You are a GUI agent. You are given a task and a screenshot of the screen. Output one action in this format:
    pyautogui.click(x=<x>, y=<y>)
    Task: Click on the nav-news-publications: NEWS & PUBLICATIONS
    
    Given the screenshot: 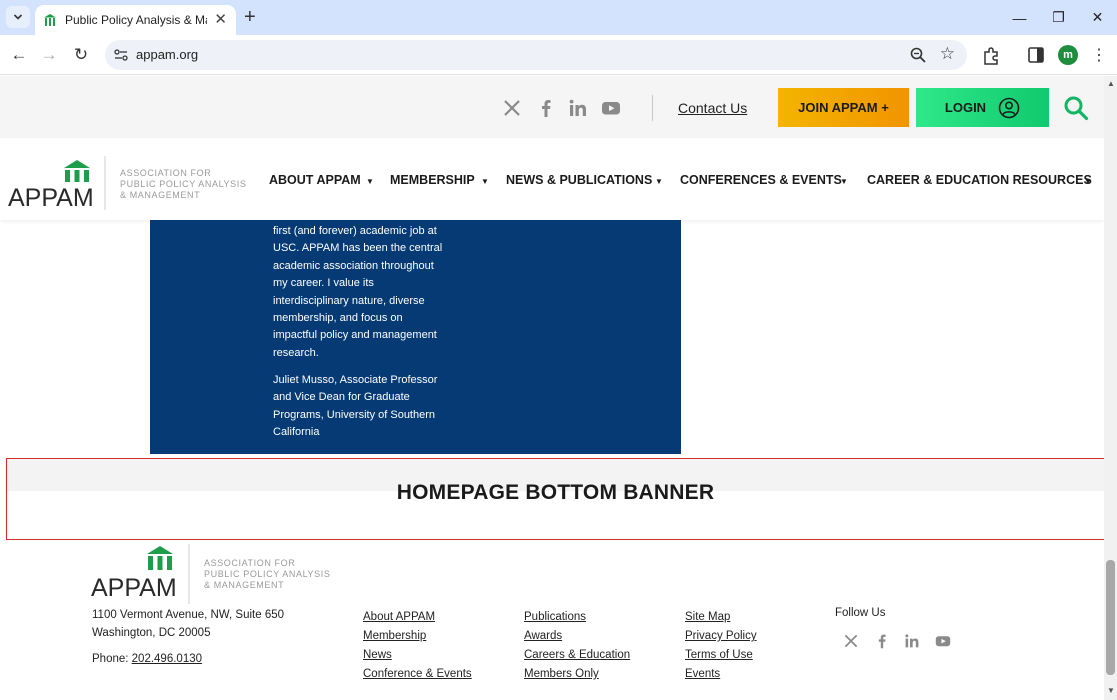 What is the action you would take?
    pyautogui.click(x=579, y=180)
    